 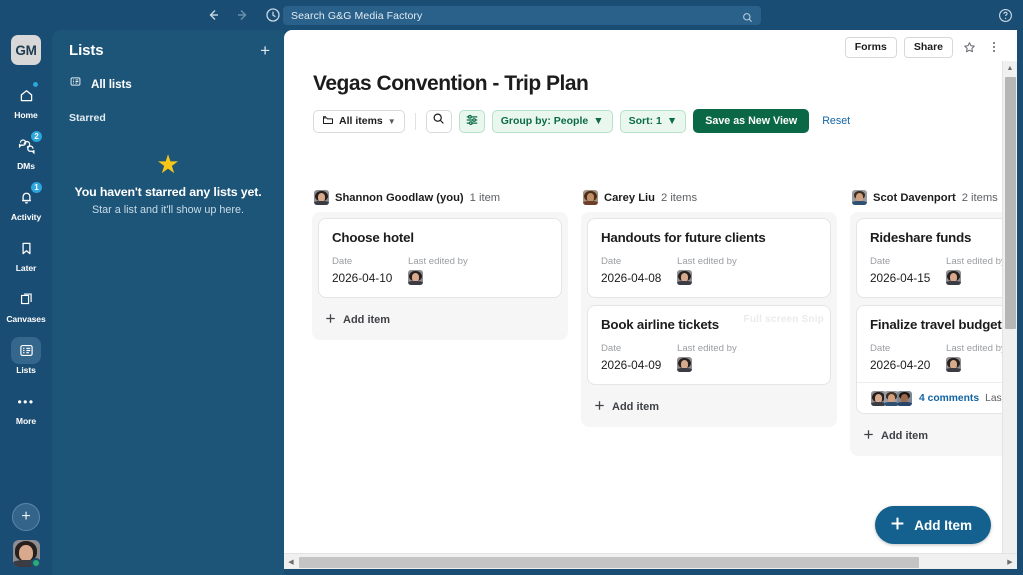 I want to click on navigation-controls, so click(x=243, y=15).